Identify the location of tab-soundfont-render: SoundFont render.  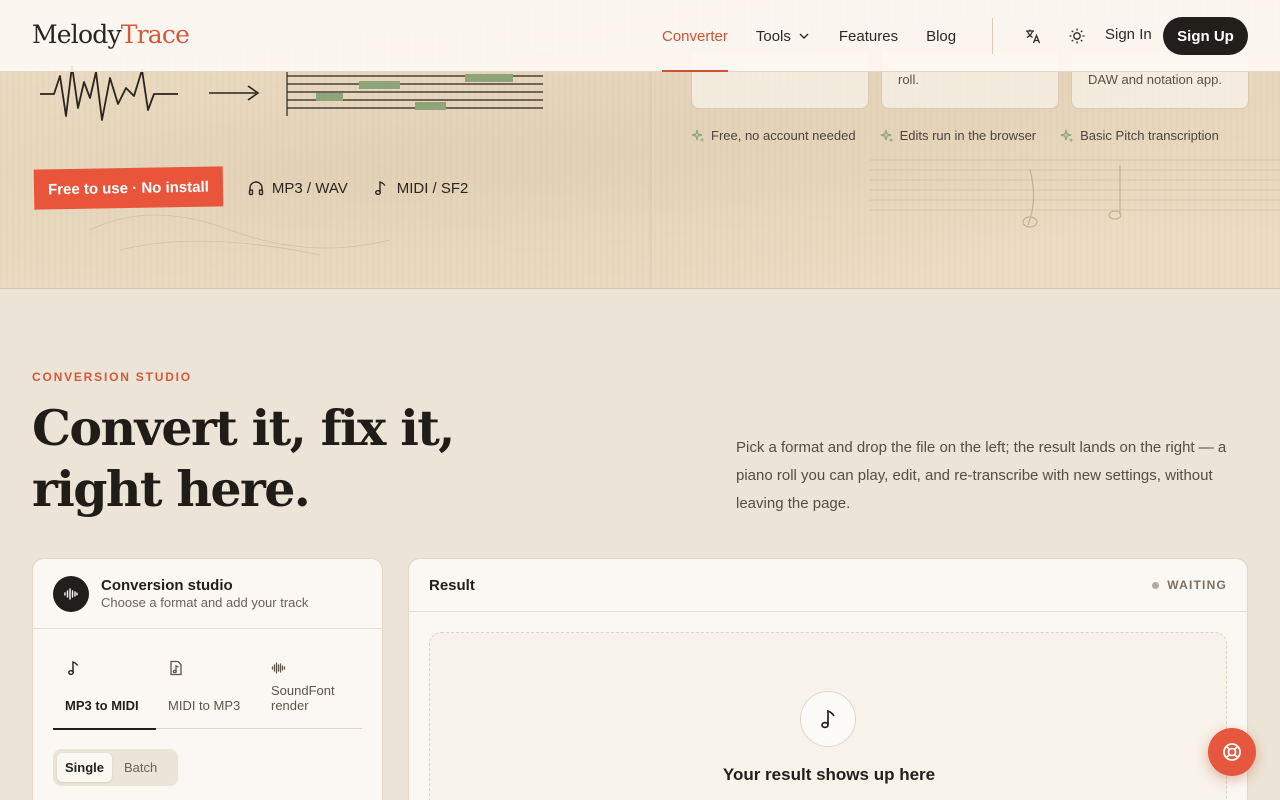
(310, 690).